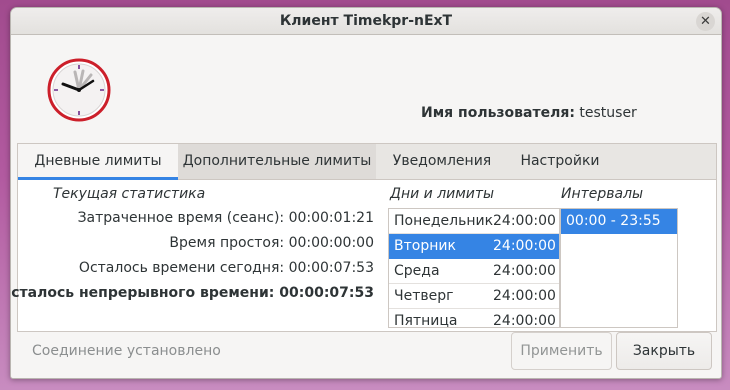 The width and height of the screenshot is (730, 390). I want to click on username-value: testuser, so click(608, 113).